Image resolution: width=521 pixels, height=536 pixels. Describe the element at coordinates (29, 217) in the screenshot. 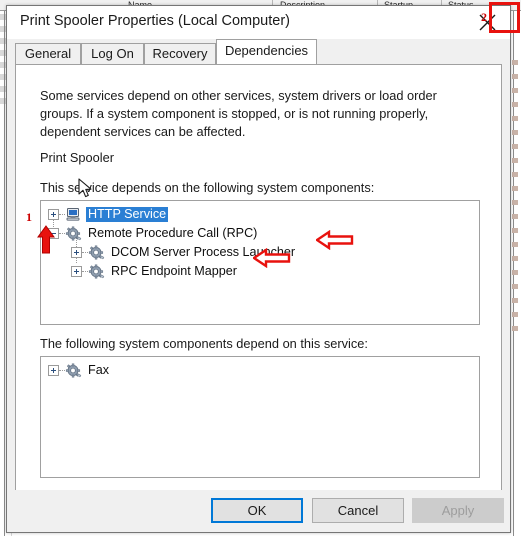

I see `annotation-marker-1: 1` at that location.